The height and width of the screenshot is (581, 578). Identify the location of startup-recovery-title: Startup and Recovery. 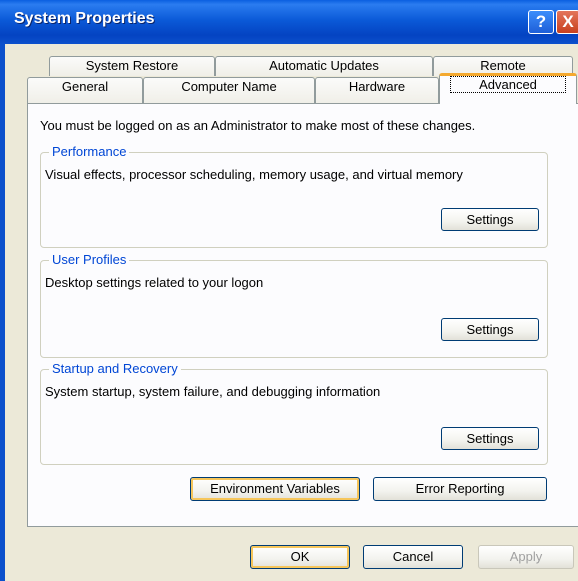
(115, 368).